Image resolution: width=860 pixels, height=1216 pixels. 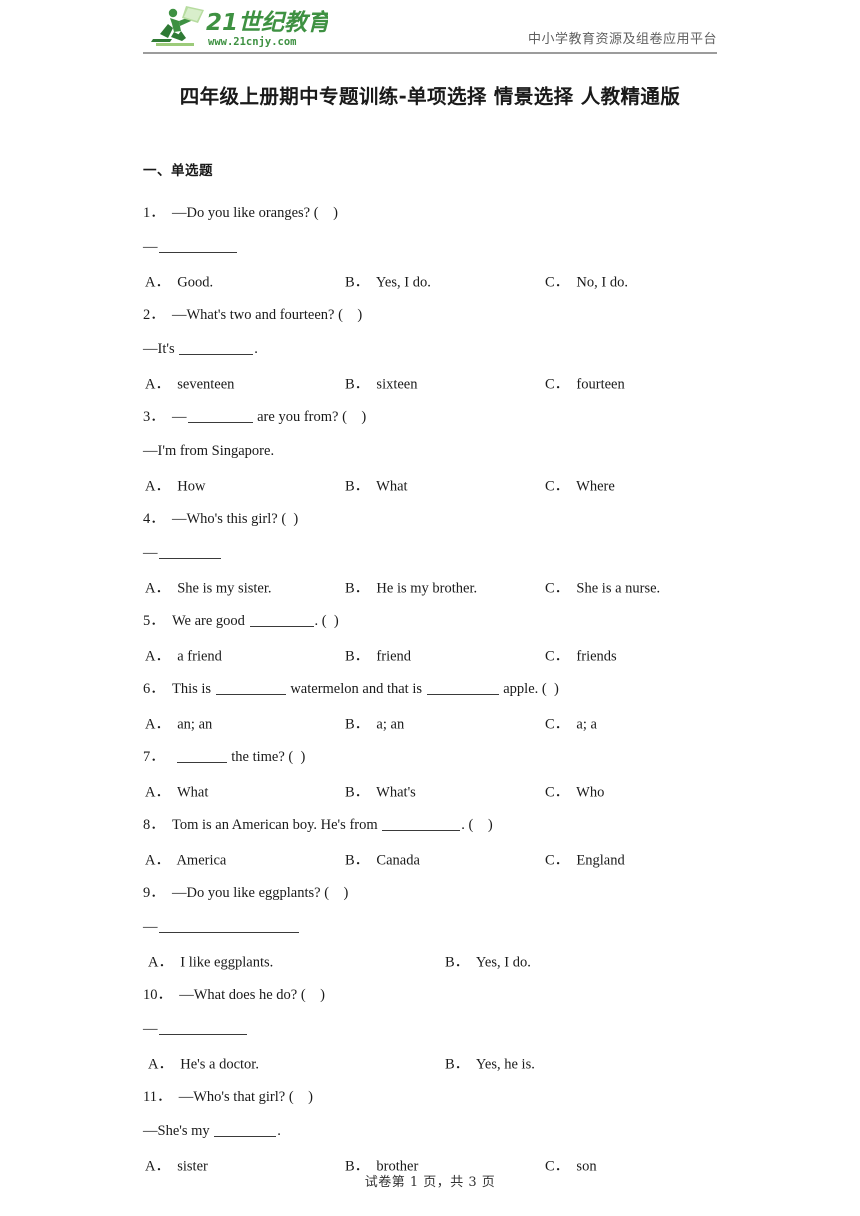 What do you see at coordinates (411, 587) in the screenshot?
I see `option-b: B． He is my brother.` at bounding box center [411, 587].